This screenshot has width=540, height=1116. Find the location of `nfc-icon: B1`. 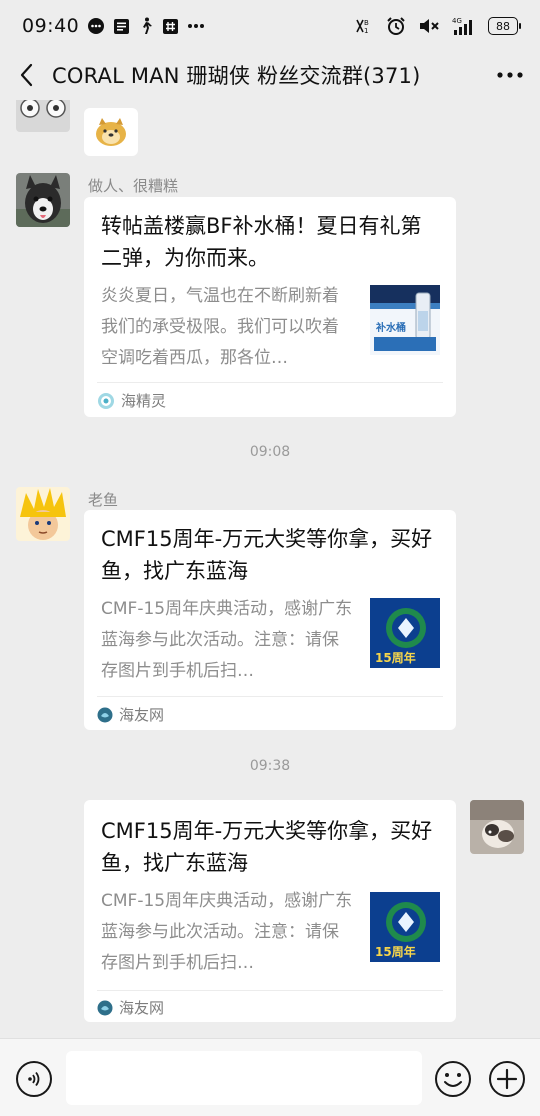

nfc-icon: B1 is located at coordinates (364, 26).